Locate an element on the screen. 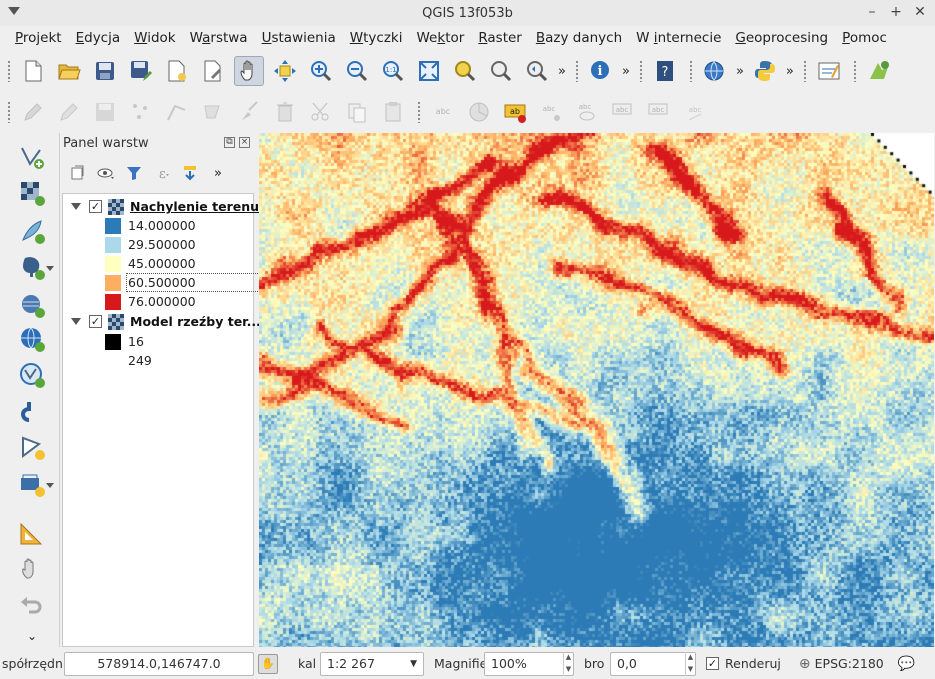 The width and height of the screenshot is (935, 679). cut-features-button is located at coordinates (321, 112).